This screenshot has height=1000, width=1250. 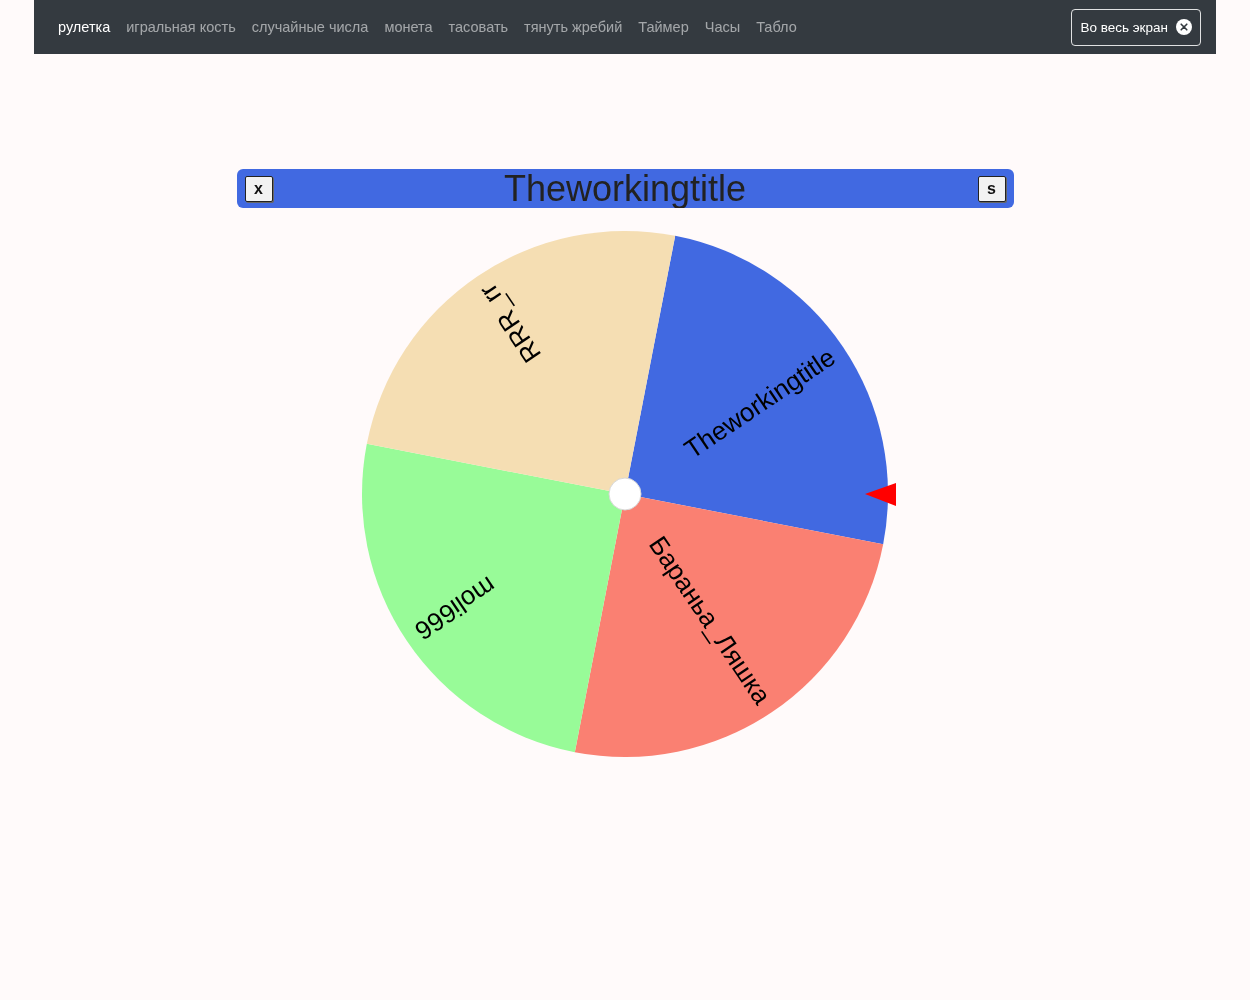 I want to click on nav-link: тянуть жребий, so click(x=573, y=27).